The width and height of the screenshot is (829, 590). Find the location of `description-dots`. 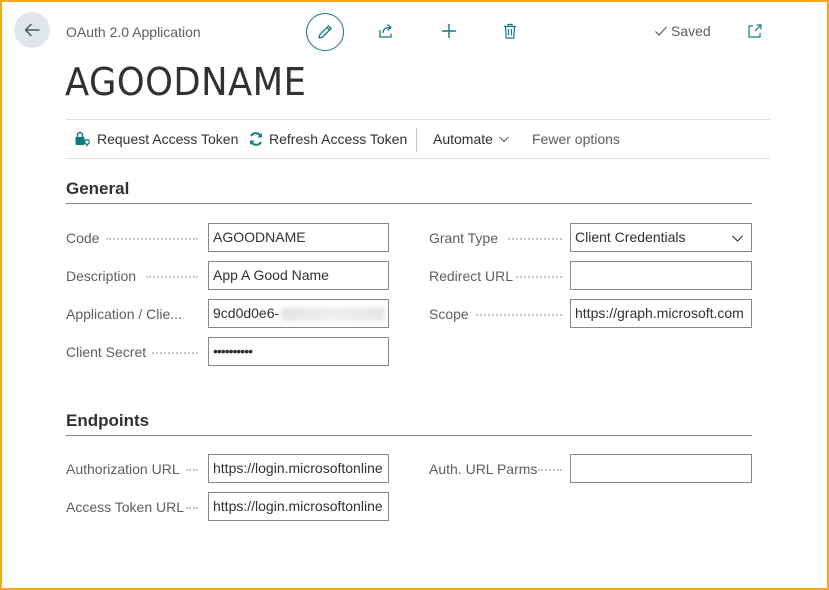

description-dots is located at coordinates (172, 277).